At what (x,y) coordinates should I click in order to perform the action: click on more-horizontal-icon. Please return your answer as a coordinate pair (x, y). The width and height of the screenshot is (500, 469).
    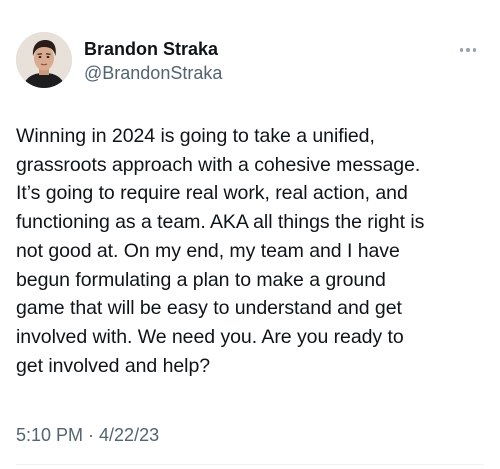
    Looking at the image, I should click on (468, 50).